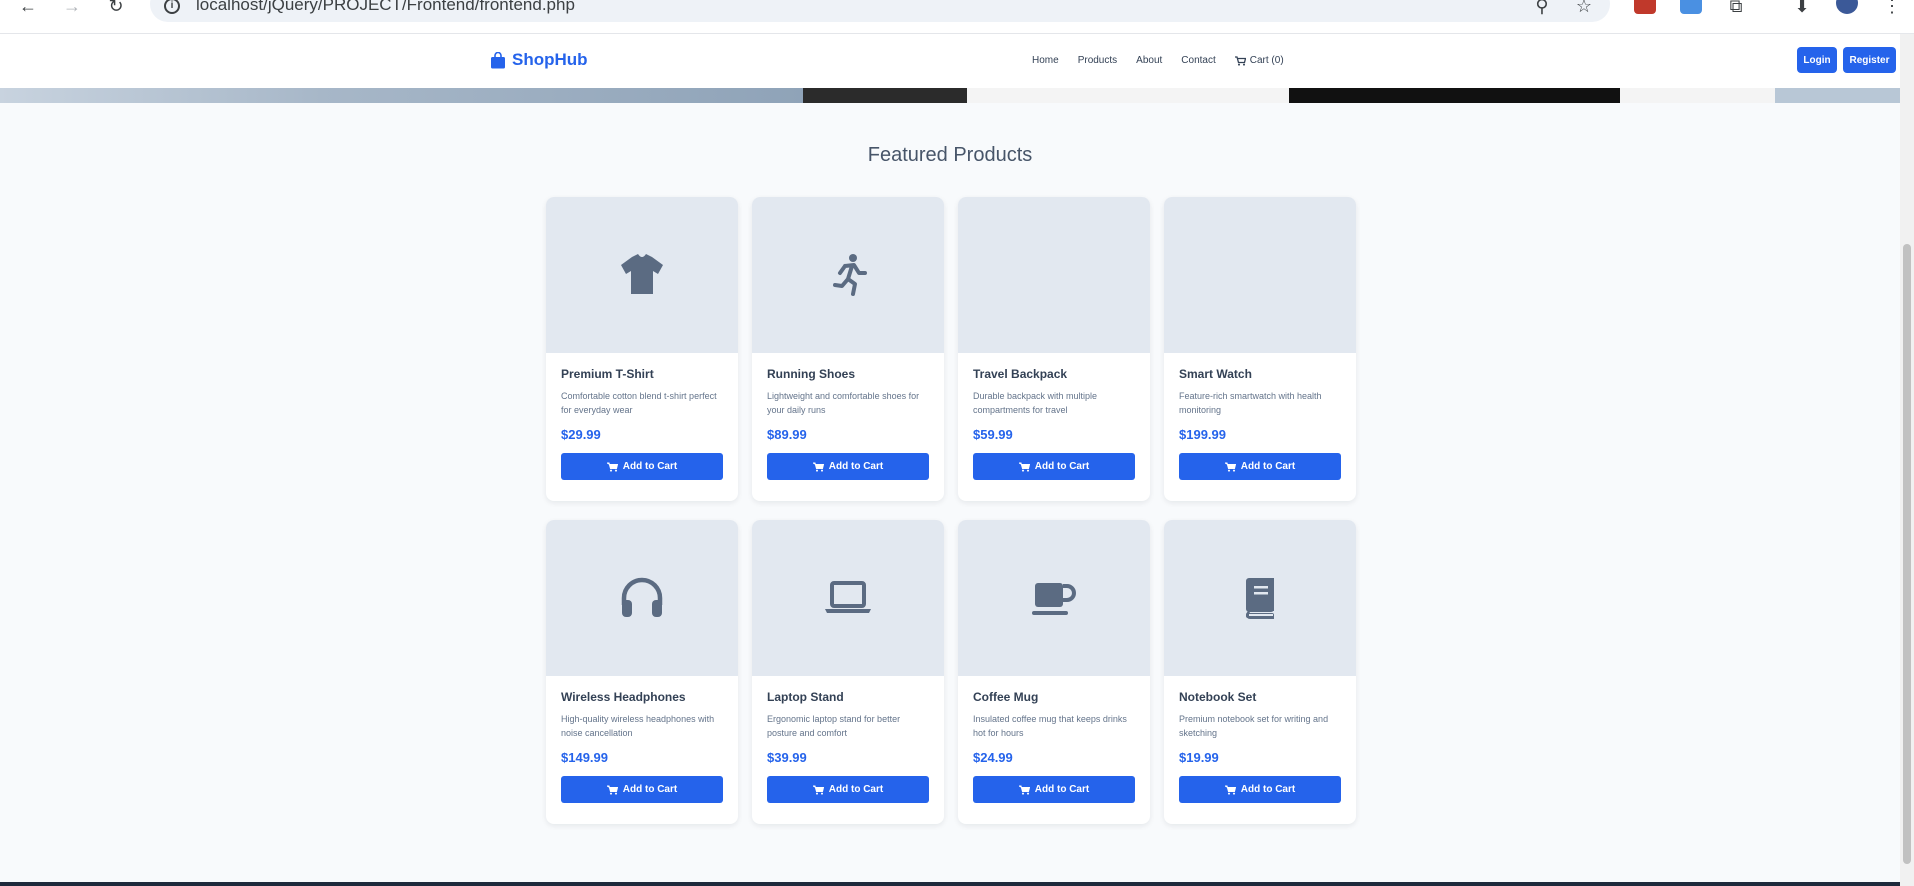  Describe the element at coordinates (787, 757) in the screenshot. I see `product-price: $39.99` at that location.